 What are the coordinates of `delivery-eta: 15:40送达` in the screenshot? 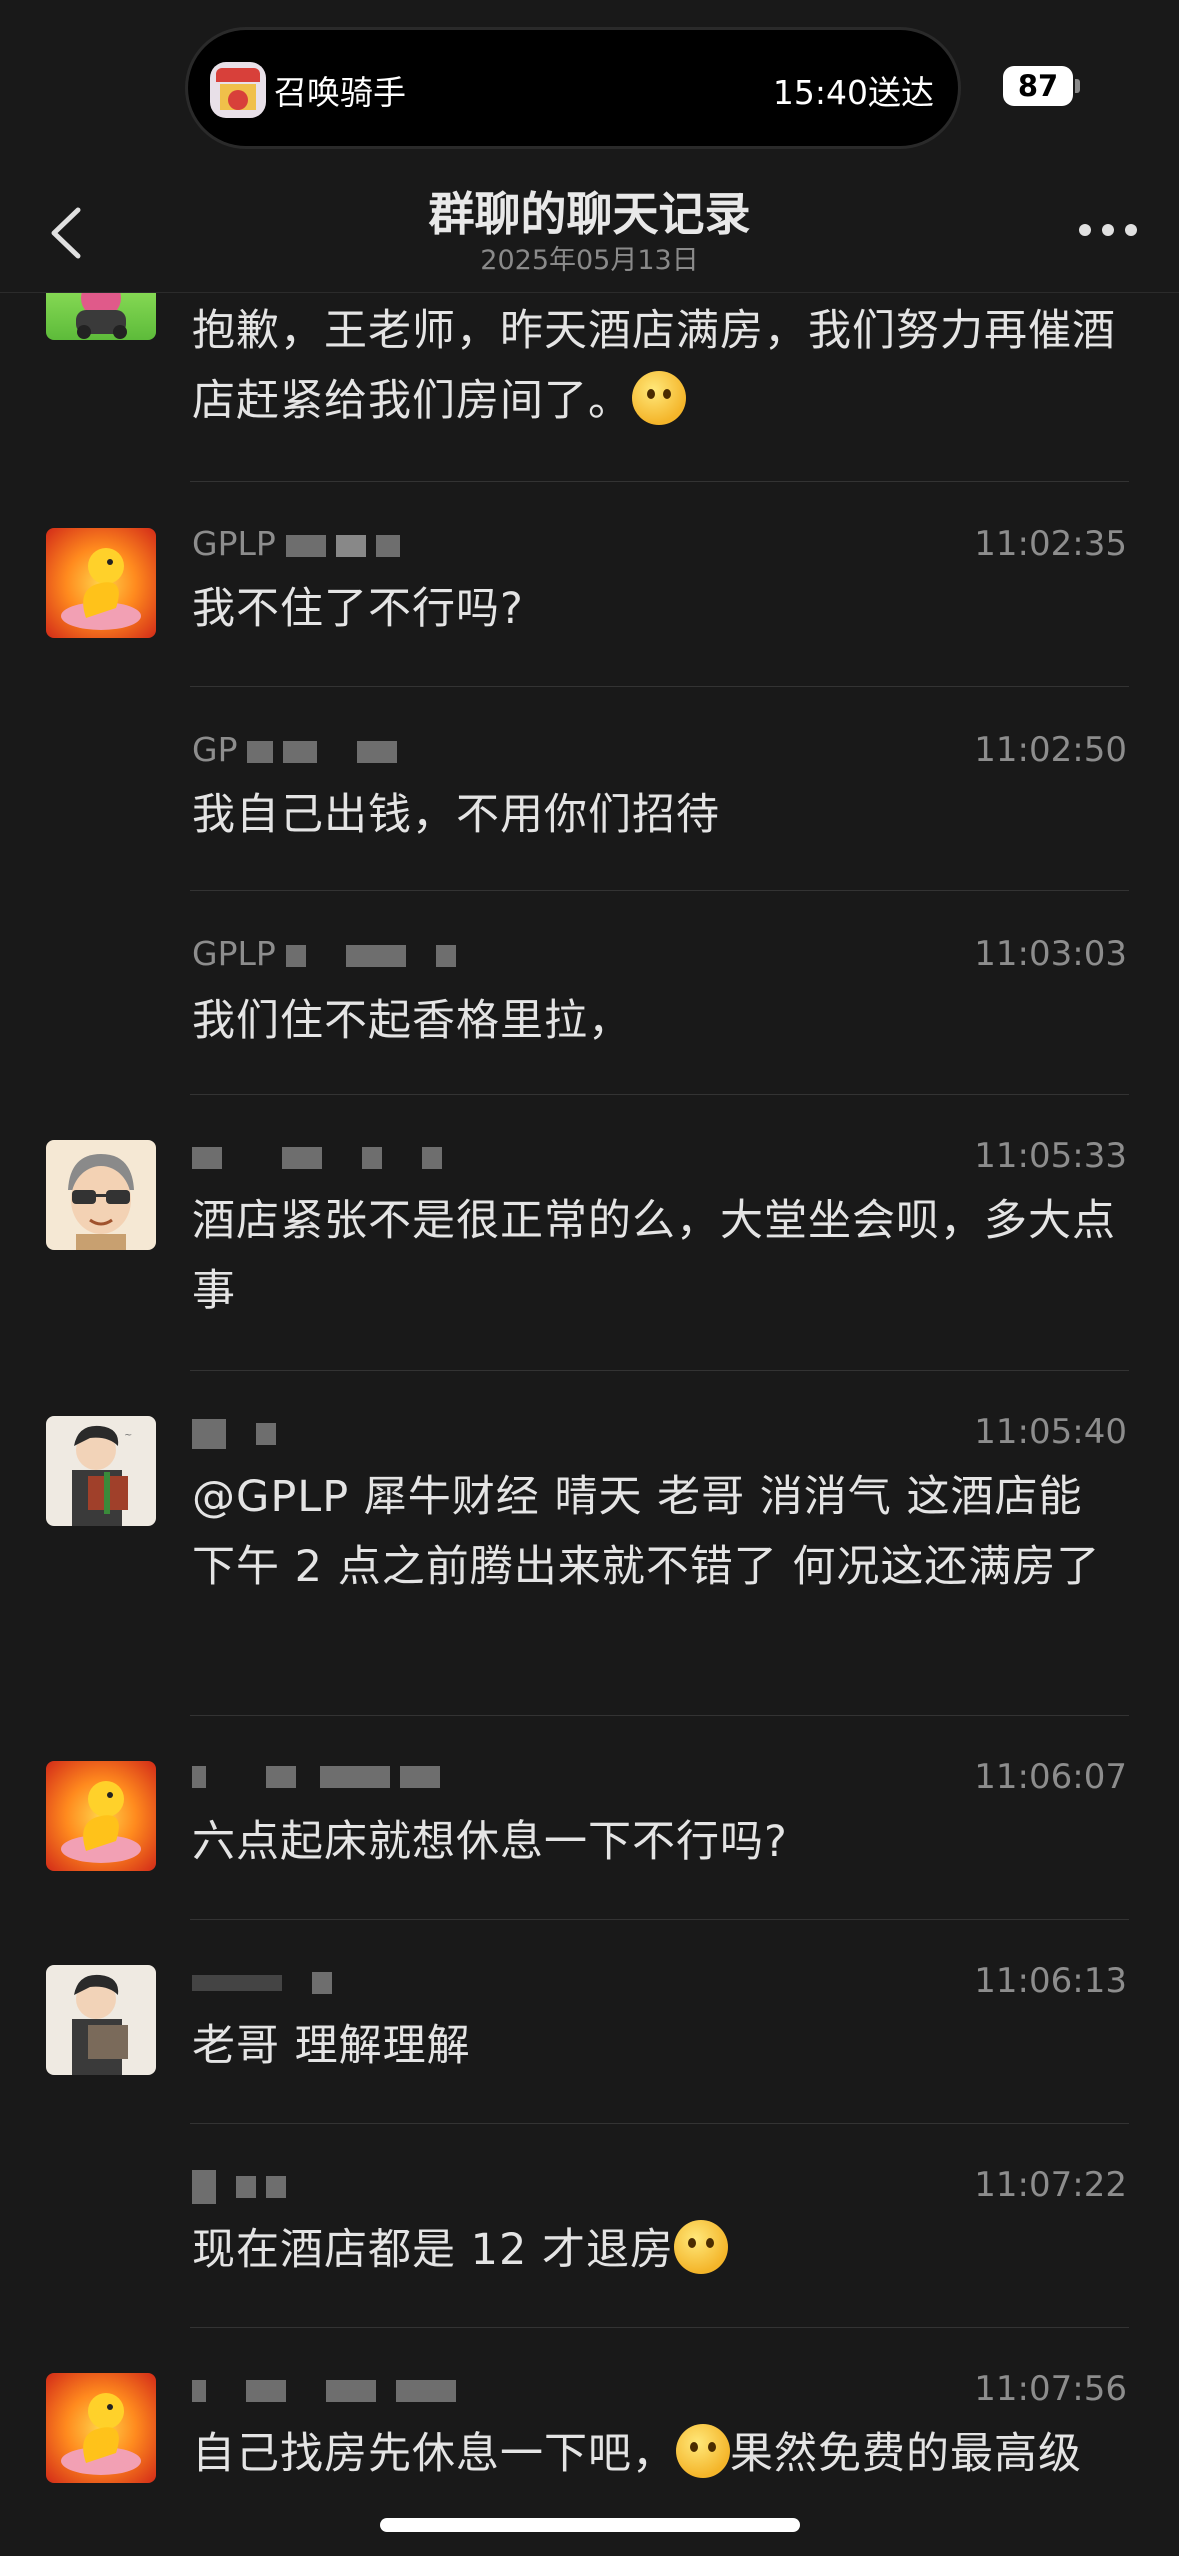 It's located at (853, 92).